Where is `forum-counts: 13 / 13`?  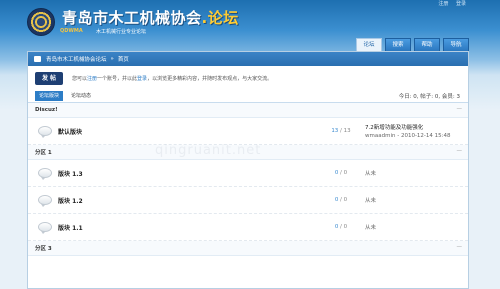 forum-counts: 13 / 13 is located at coordinates (341, 131).